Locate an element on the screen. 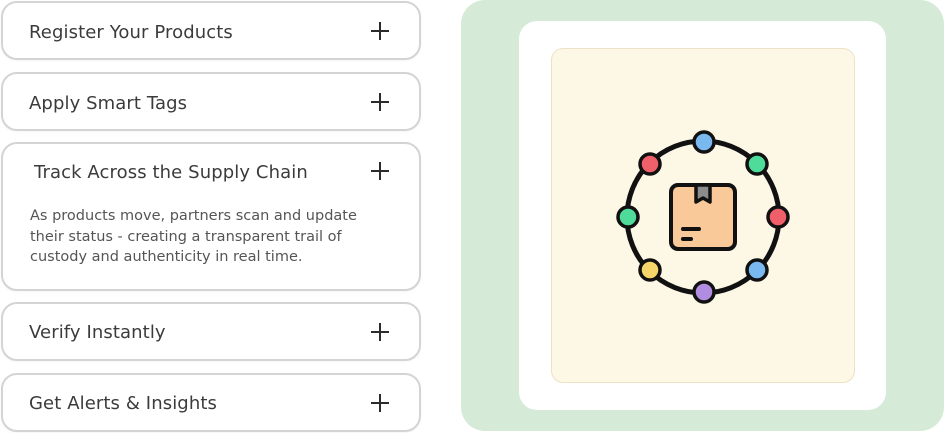 This screenshot has height=433, width=944. accordion-item-alerts-insights: Get Alerts & Insights is located at coordinates (211, 402).